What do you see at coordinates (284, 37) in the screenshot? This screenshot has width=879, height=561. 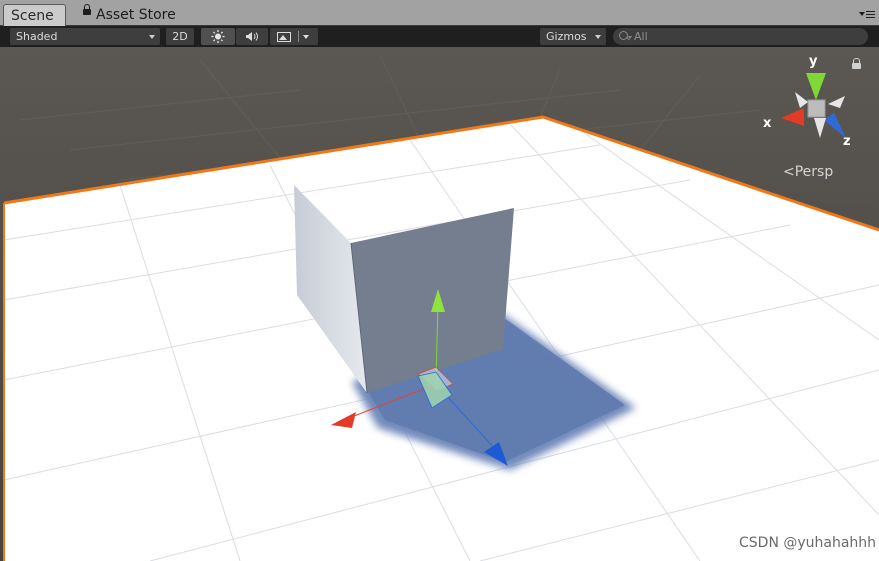 I see `image-icon` at bounding box center [284, 37].